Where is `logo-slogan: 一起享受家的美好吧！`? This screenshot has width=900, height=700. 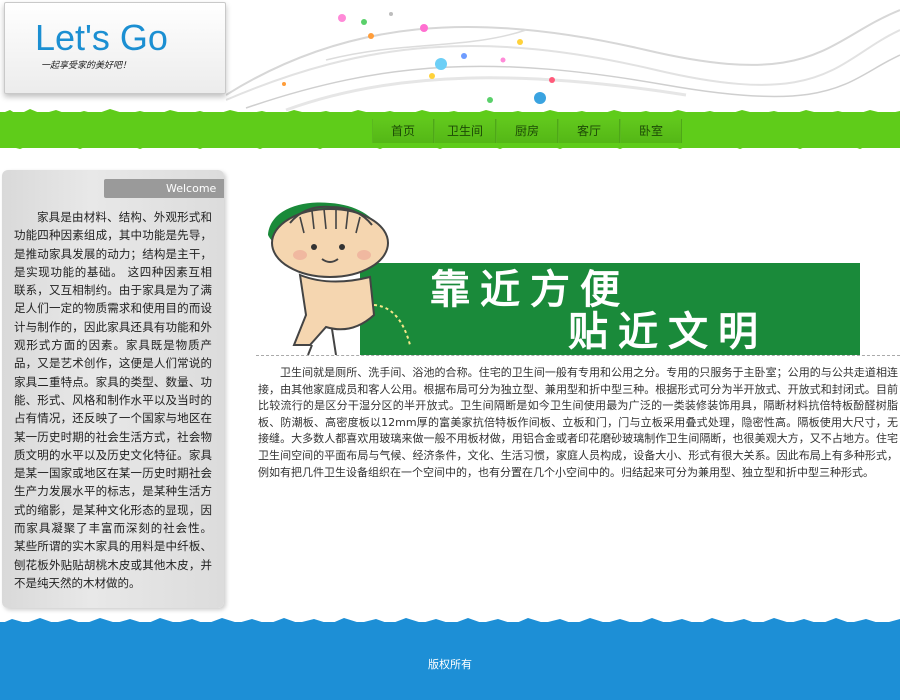
logo-slogan: 一起享受家的美好吧！ is located at coordinates (86, 66).